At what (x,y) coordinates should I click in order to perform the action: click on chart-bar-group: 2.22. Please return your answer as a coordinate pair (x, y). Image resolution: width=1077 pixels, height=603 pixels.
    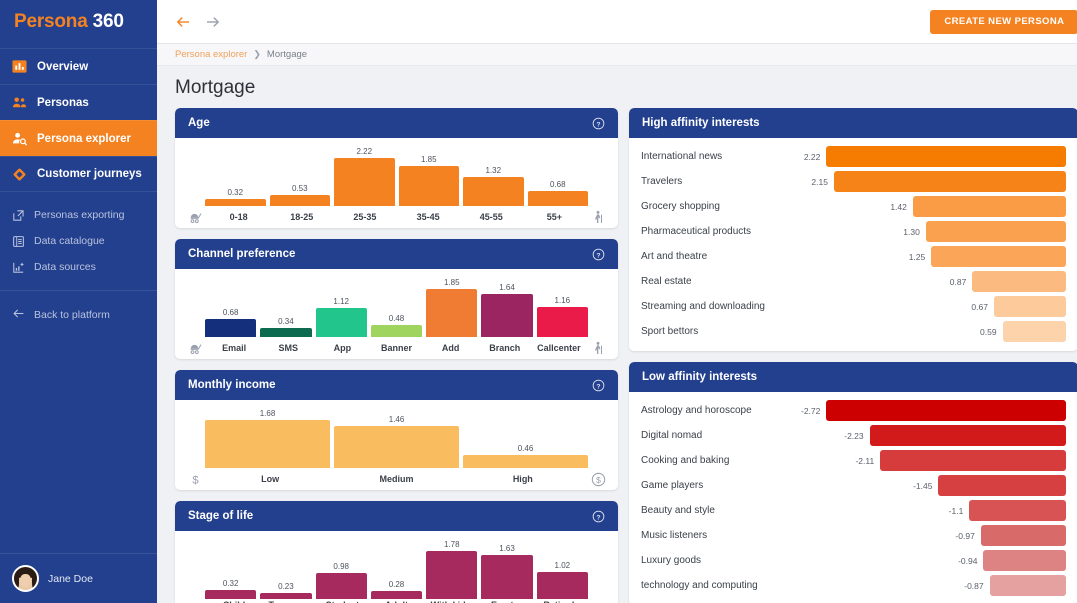
    Looking at the image, I should click on (364, 176).